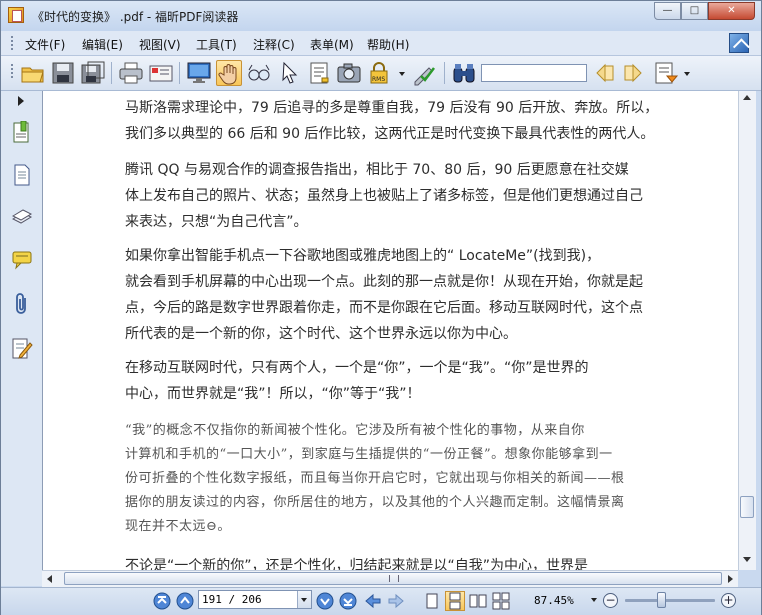 The height and width of the screenshot is (615, 762). What do you see at coordinates (554, 600) in the screenshot?
I see `zoom-level: 87.45%` at bounding box center [554, 600].